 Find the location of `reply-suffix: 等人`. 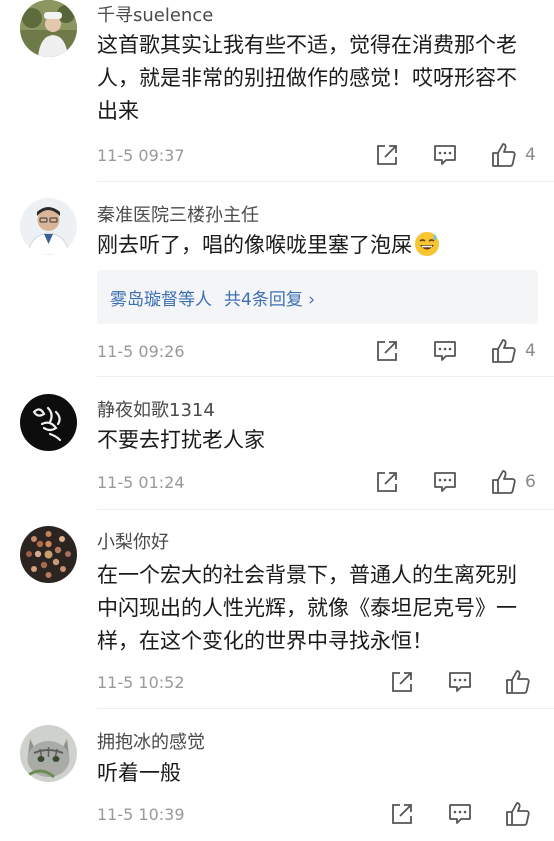

reply-suffix: 等人 is located at coordinates (195, 300).